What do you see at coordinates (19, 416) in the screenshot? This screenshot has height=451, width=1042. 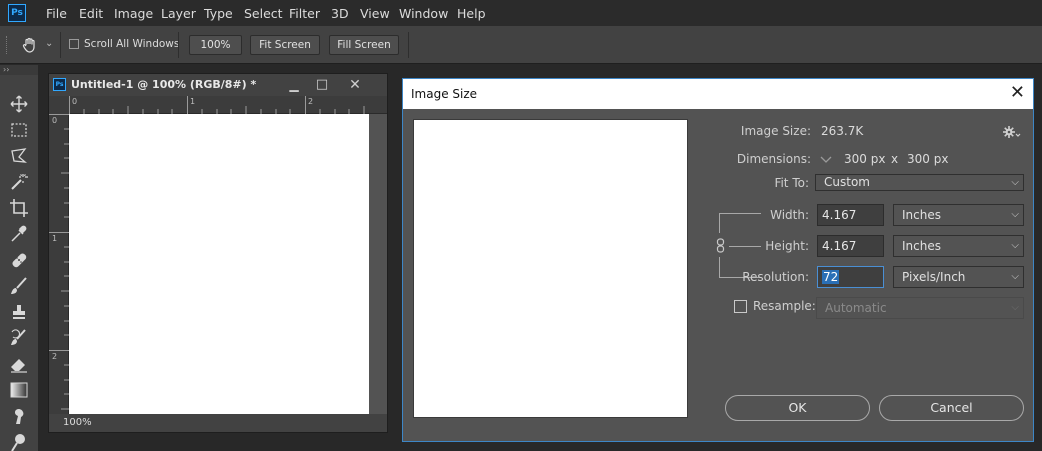 I see `smudge-icon` at bounding box center [19, 416].